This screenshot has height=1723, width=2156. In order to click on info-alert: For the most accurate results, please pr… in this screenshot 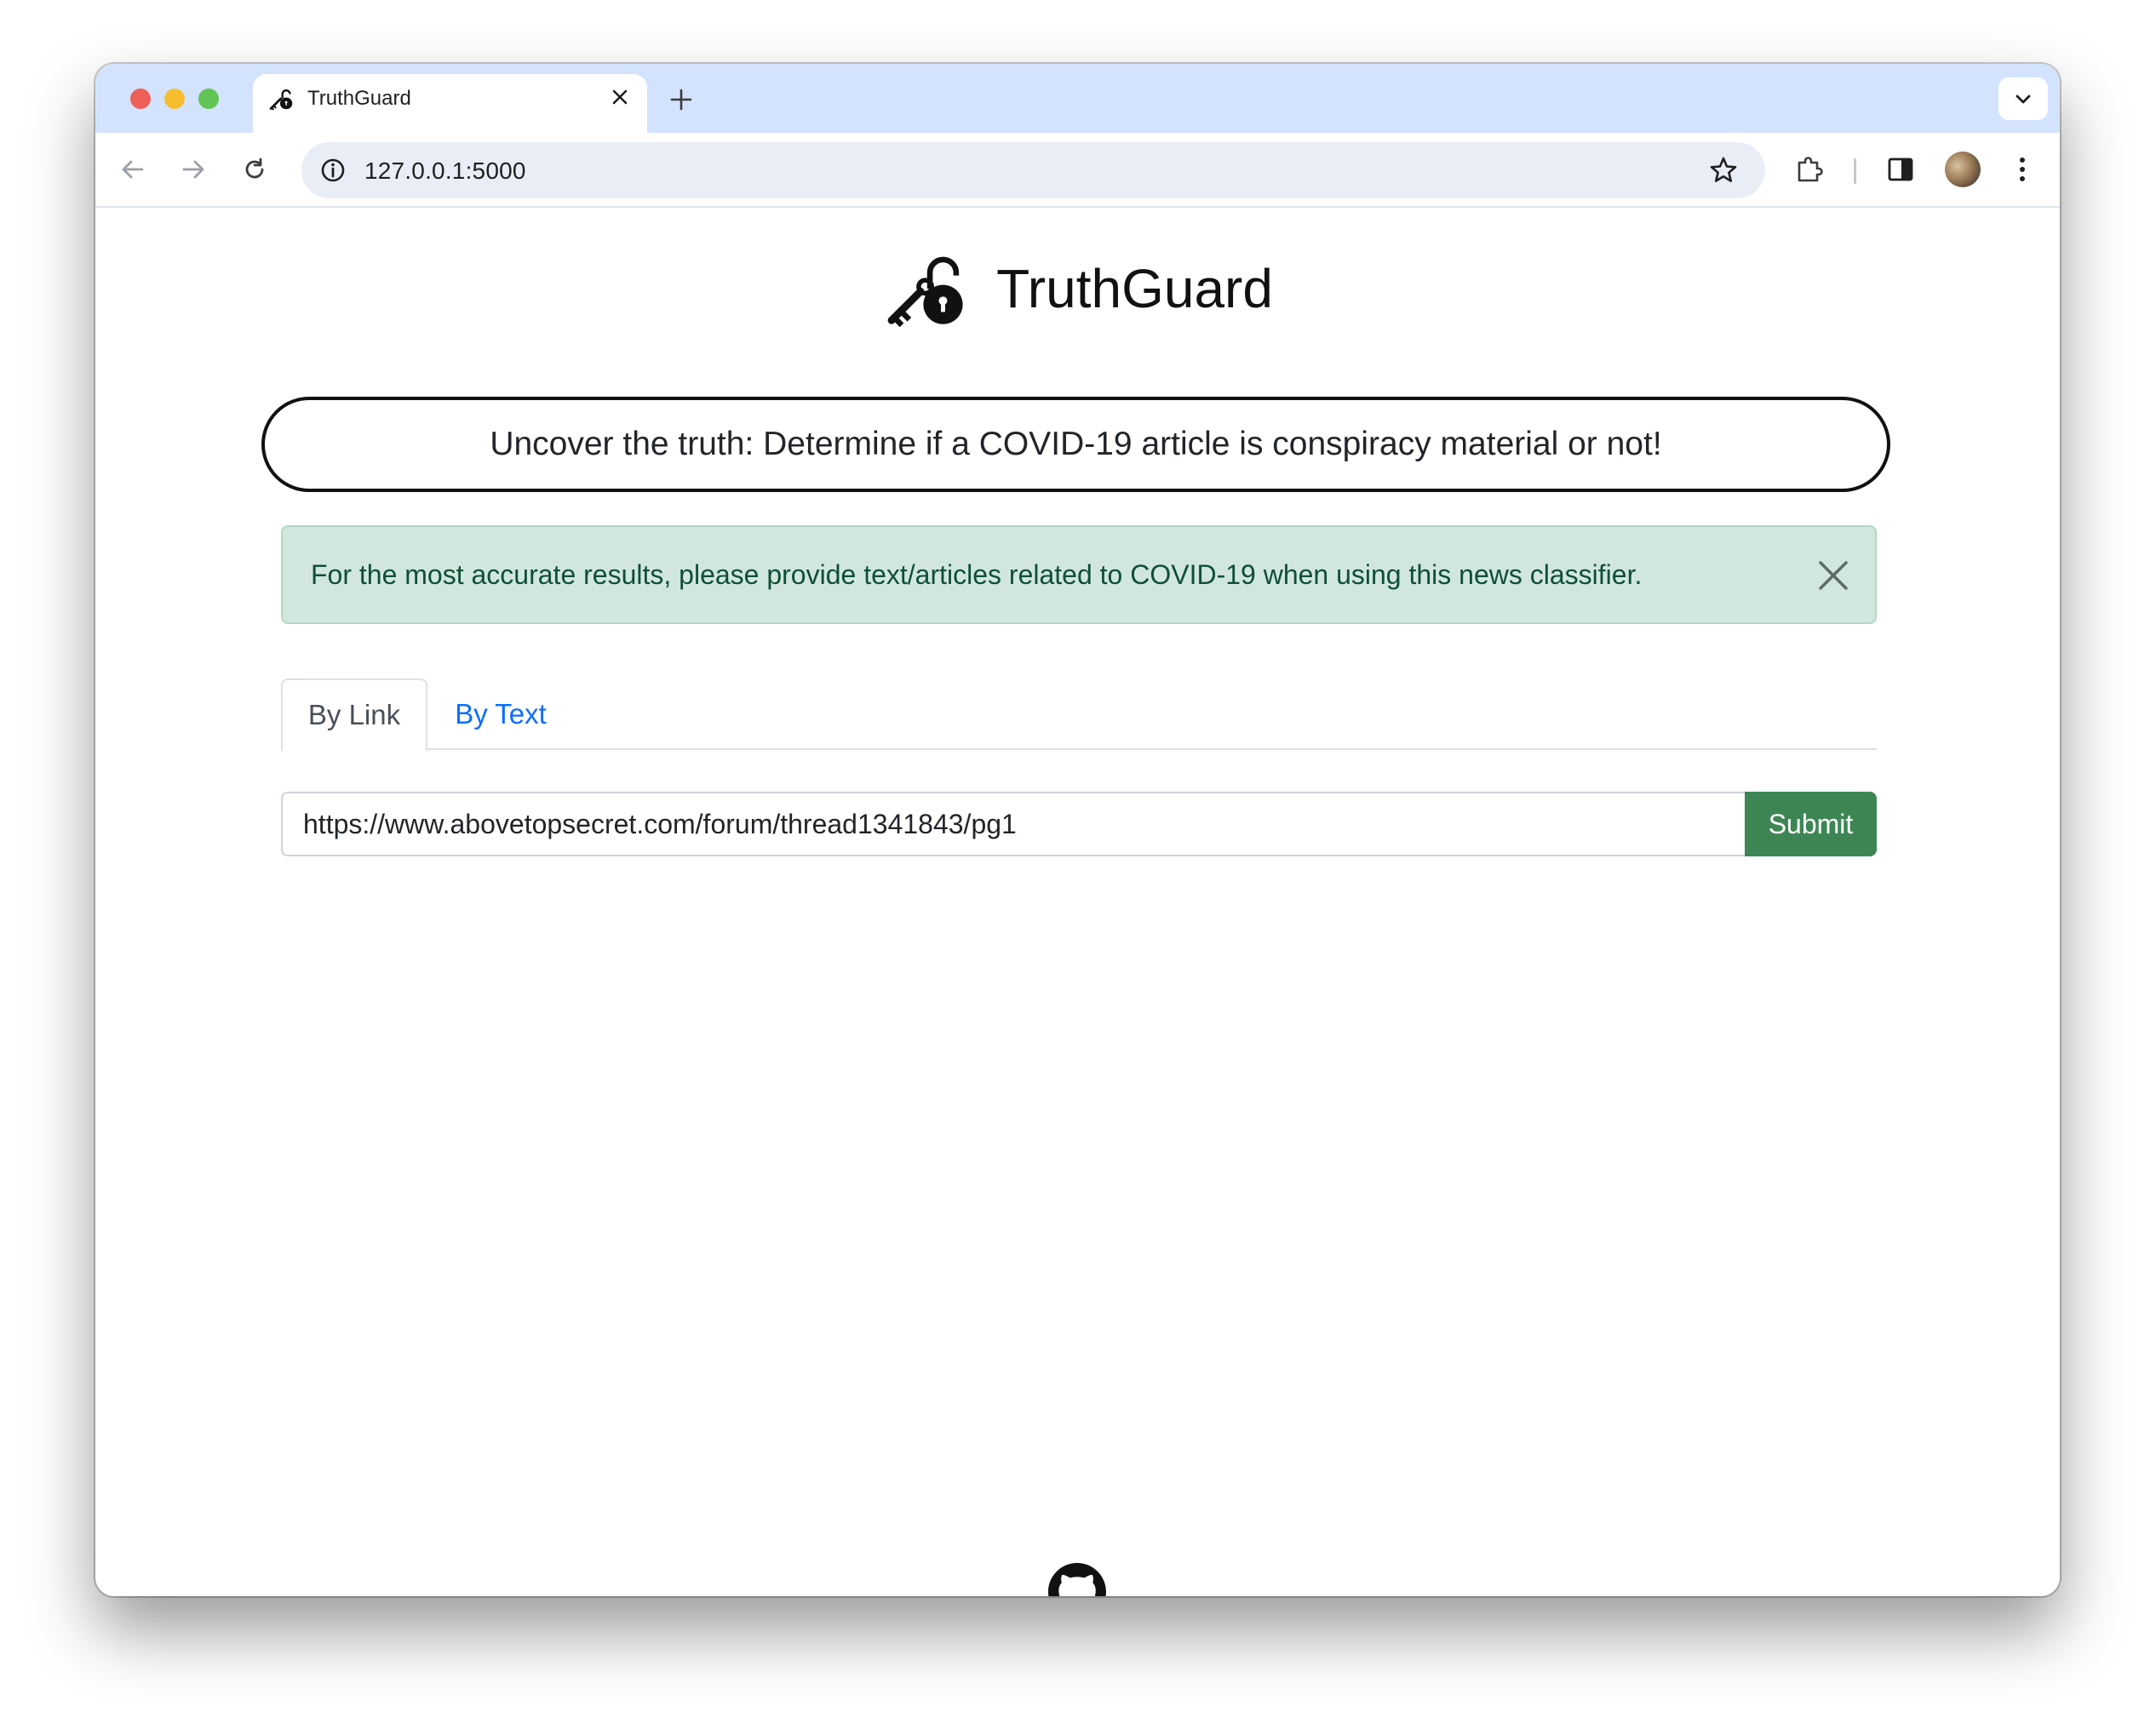, I will do `click(1079, 574)`.